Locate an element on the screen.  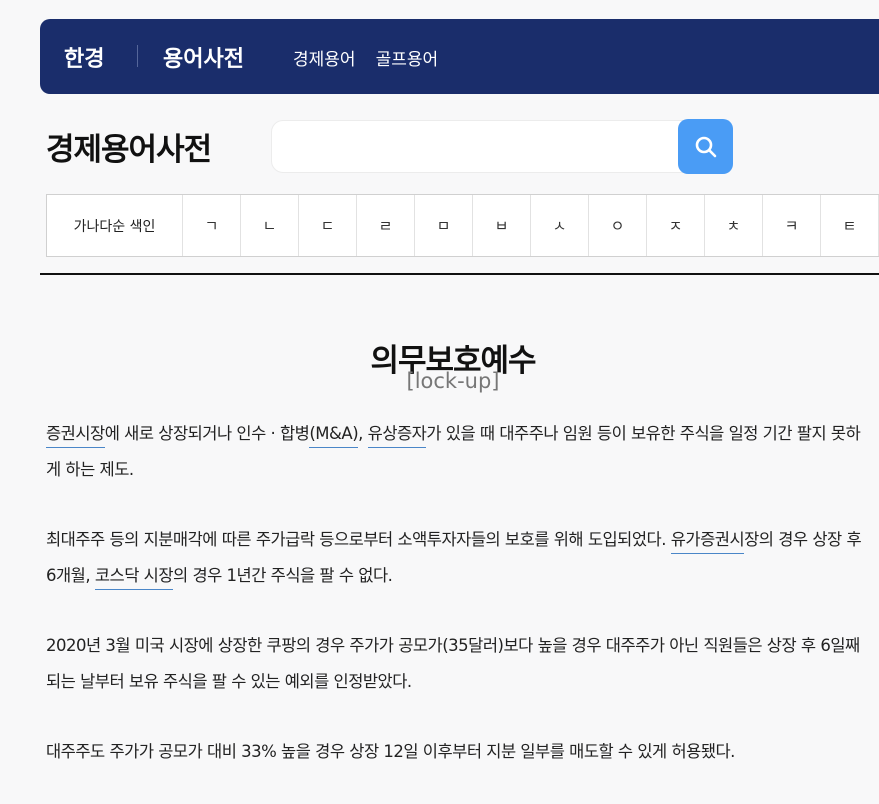
site-title: 용어사전 is located at coordinates (203, 57).